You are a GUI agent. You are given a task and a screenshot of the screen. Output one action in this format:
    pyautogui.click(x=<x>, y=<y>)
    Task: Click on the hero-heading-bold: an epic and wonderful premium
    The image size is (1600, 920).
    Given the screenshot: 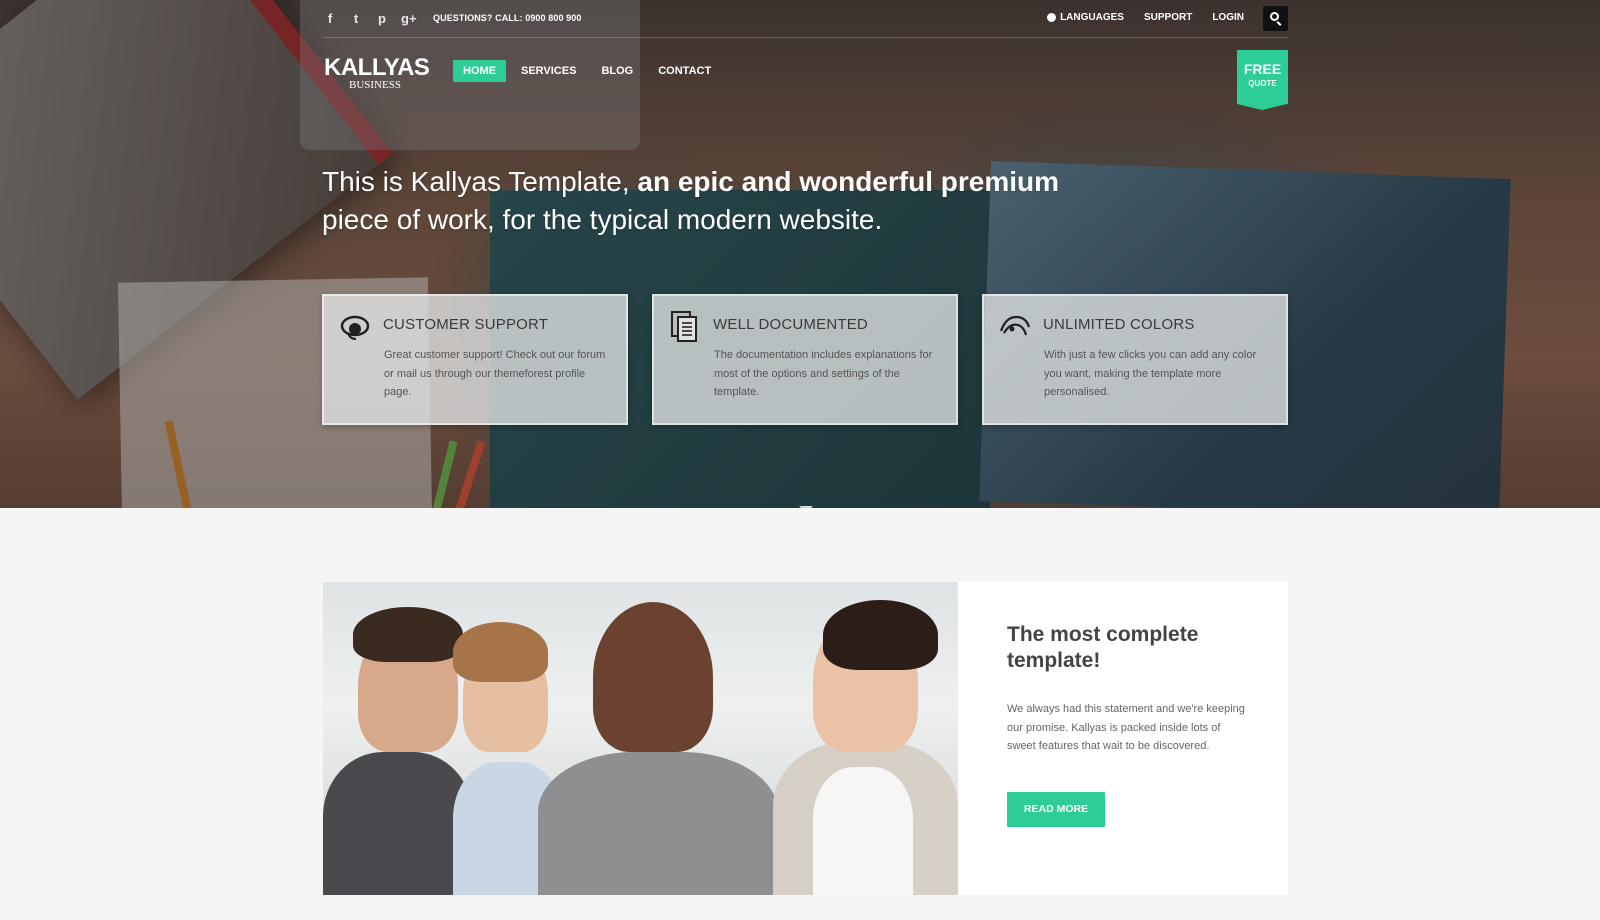 What is the action you would take?
    pyautogui.click(x=848, y=181)
    